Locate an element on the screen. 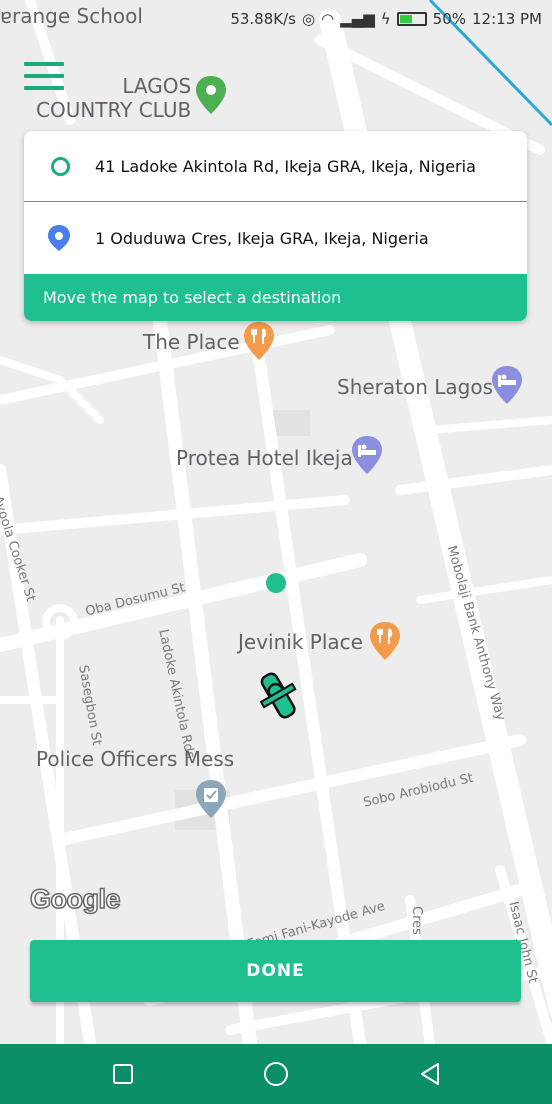  wifi-icon: ◠ is located at coordinates (328, 19).